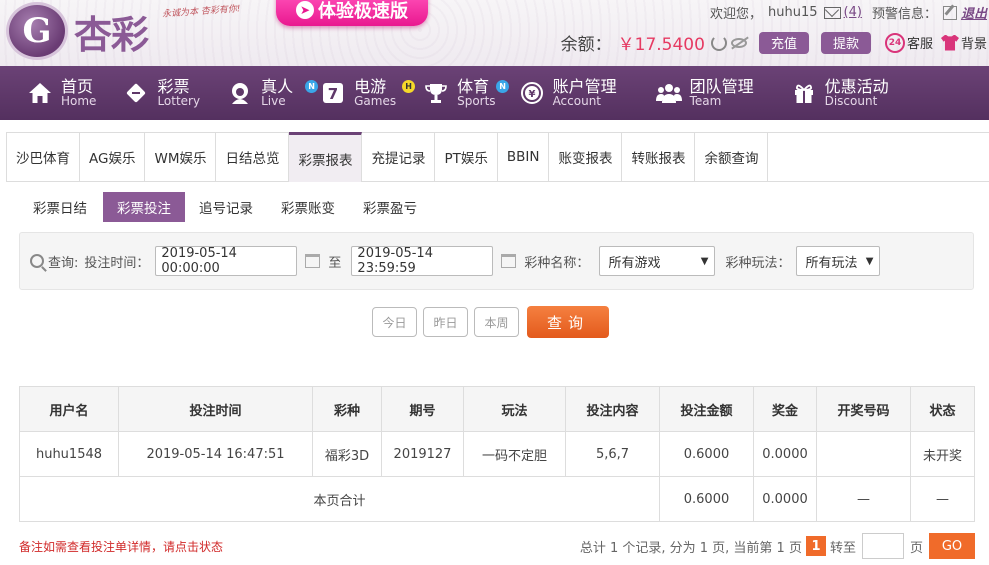 This screenshot has width=989, height=565. Describe the element at coordinates (920, 42) in the screenshot. I see `customer-service-link: 客服` at that location.